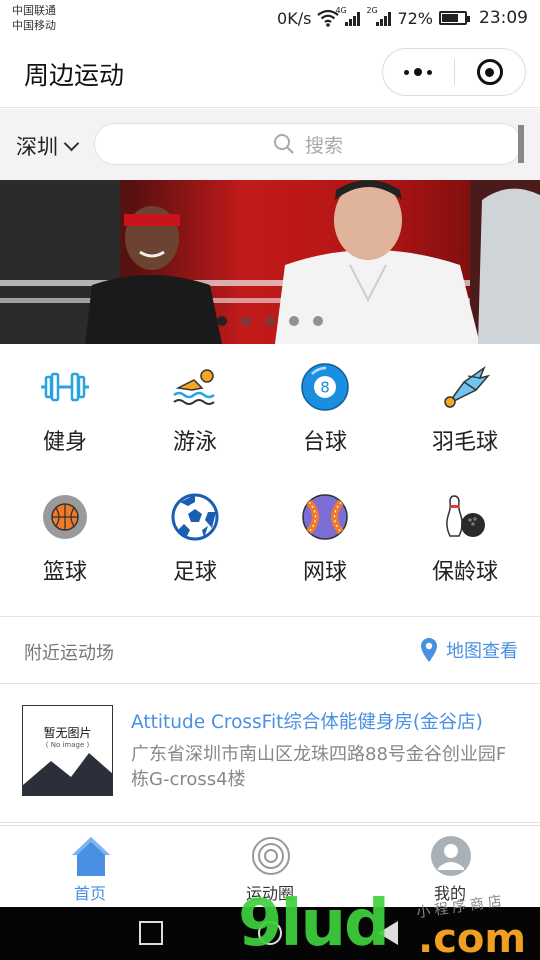  What do you see at coordinates (194, 387) in the screenshot?
I see `swimmer-icon` at bounding box center [194, 387].